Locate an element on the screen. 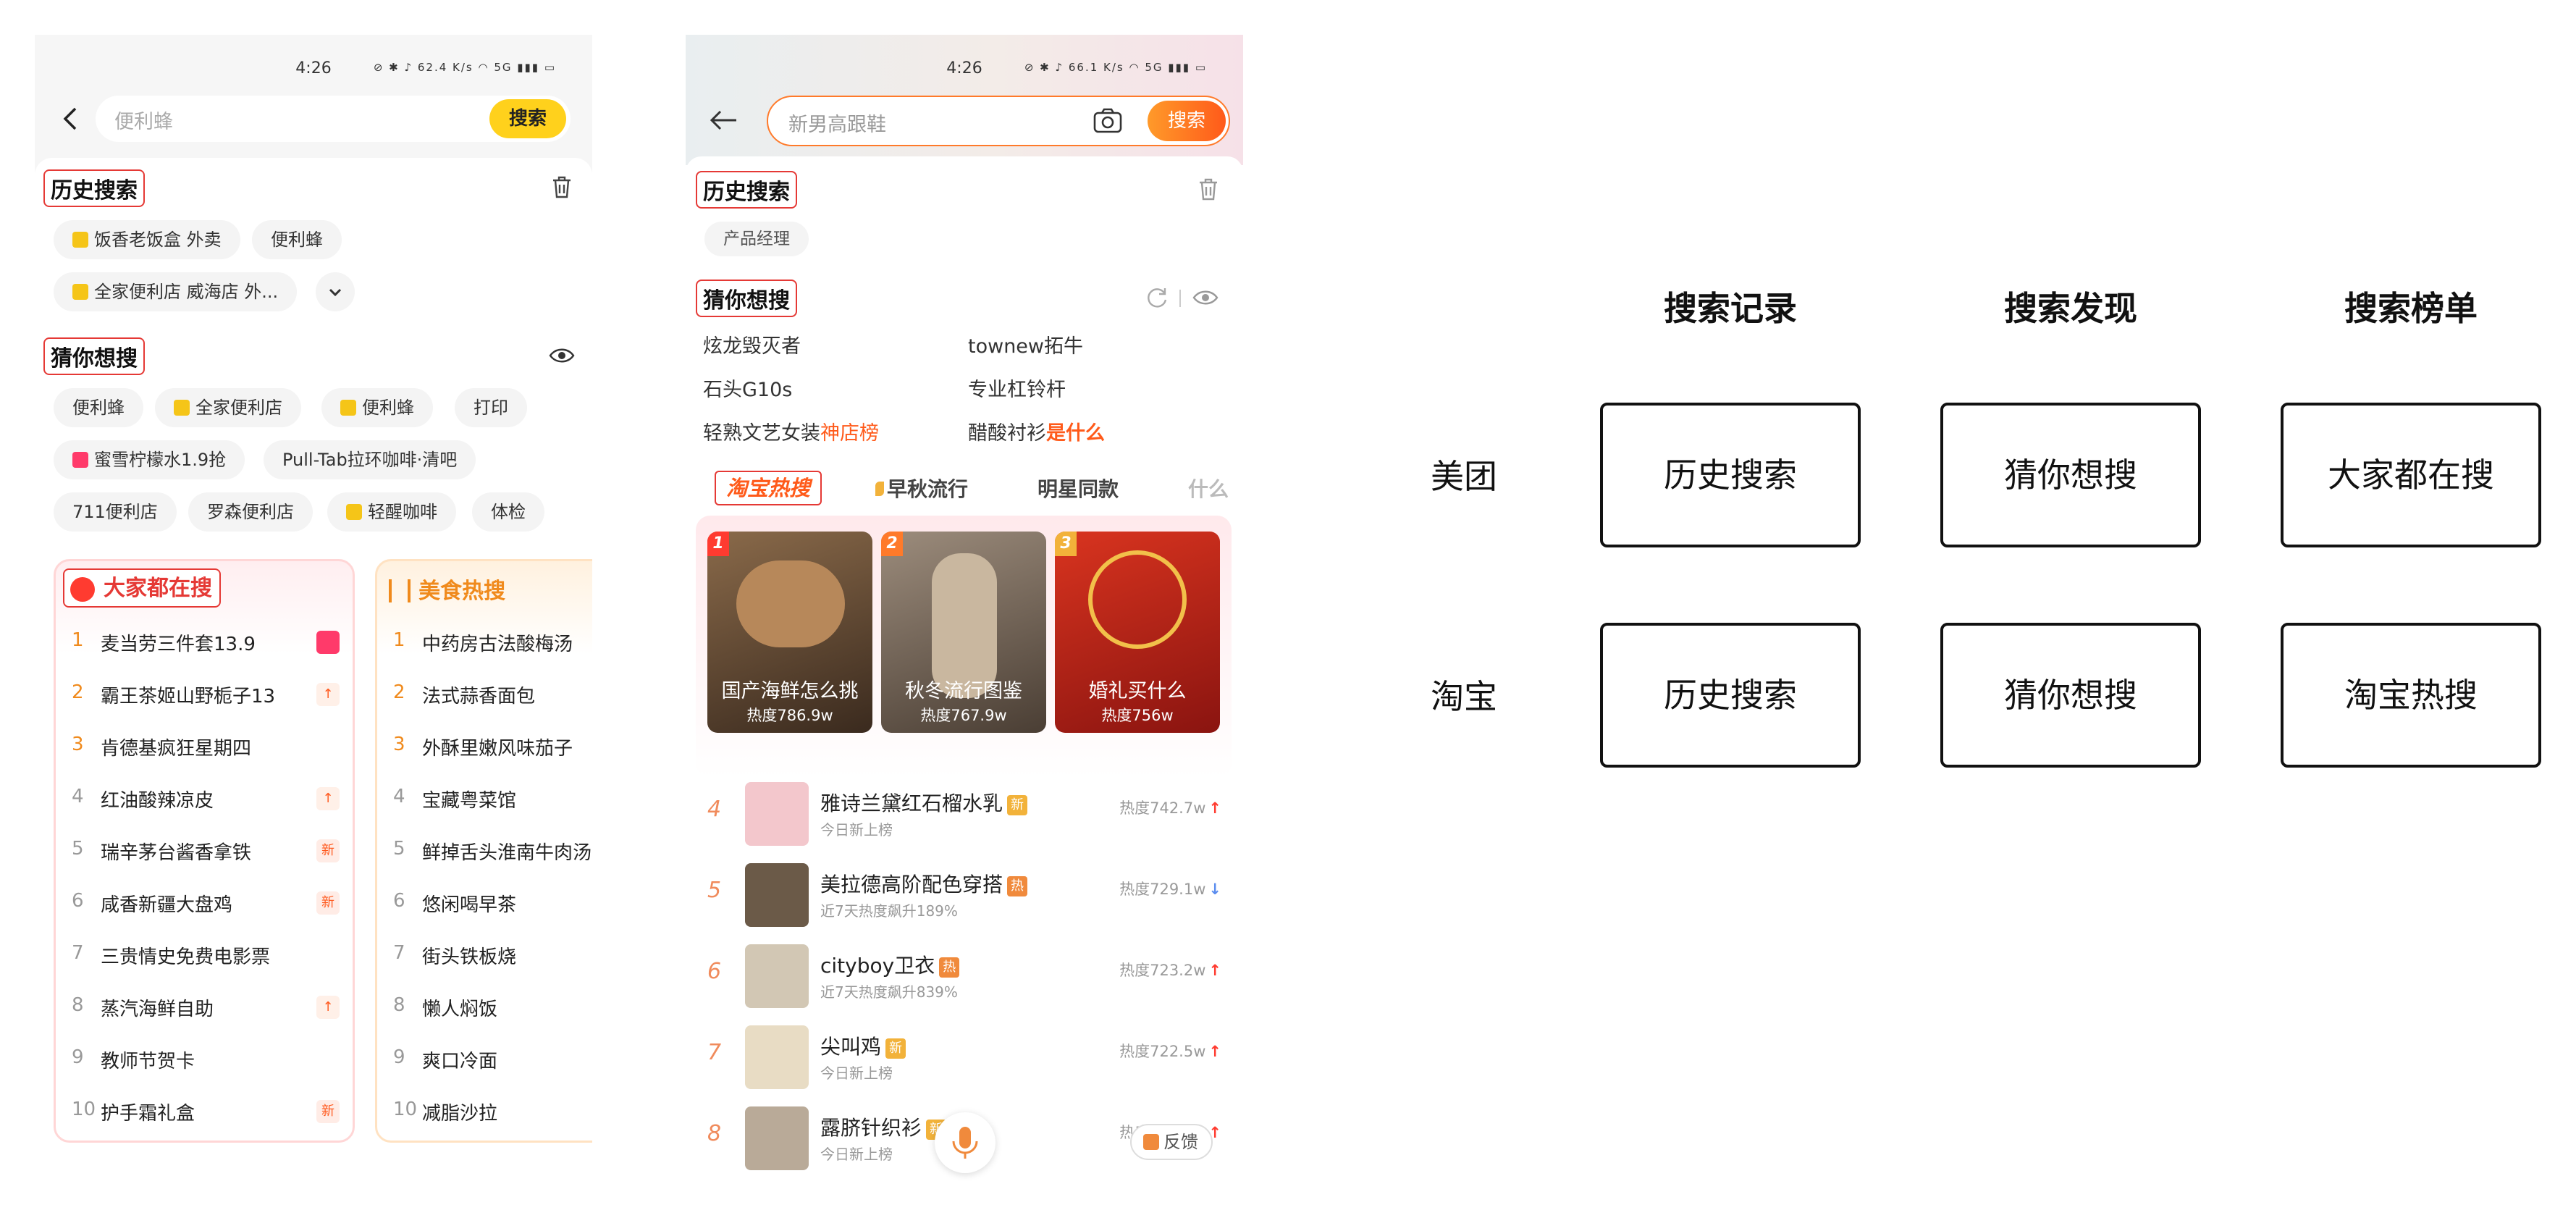 This screenshot has height=1218, width=2576. guess-item: 专业杠铃杆 is located at coordinates (1017, 388).